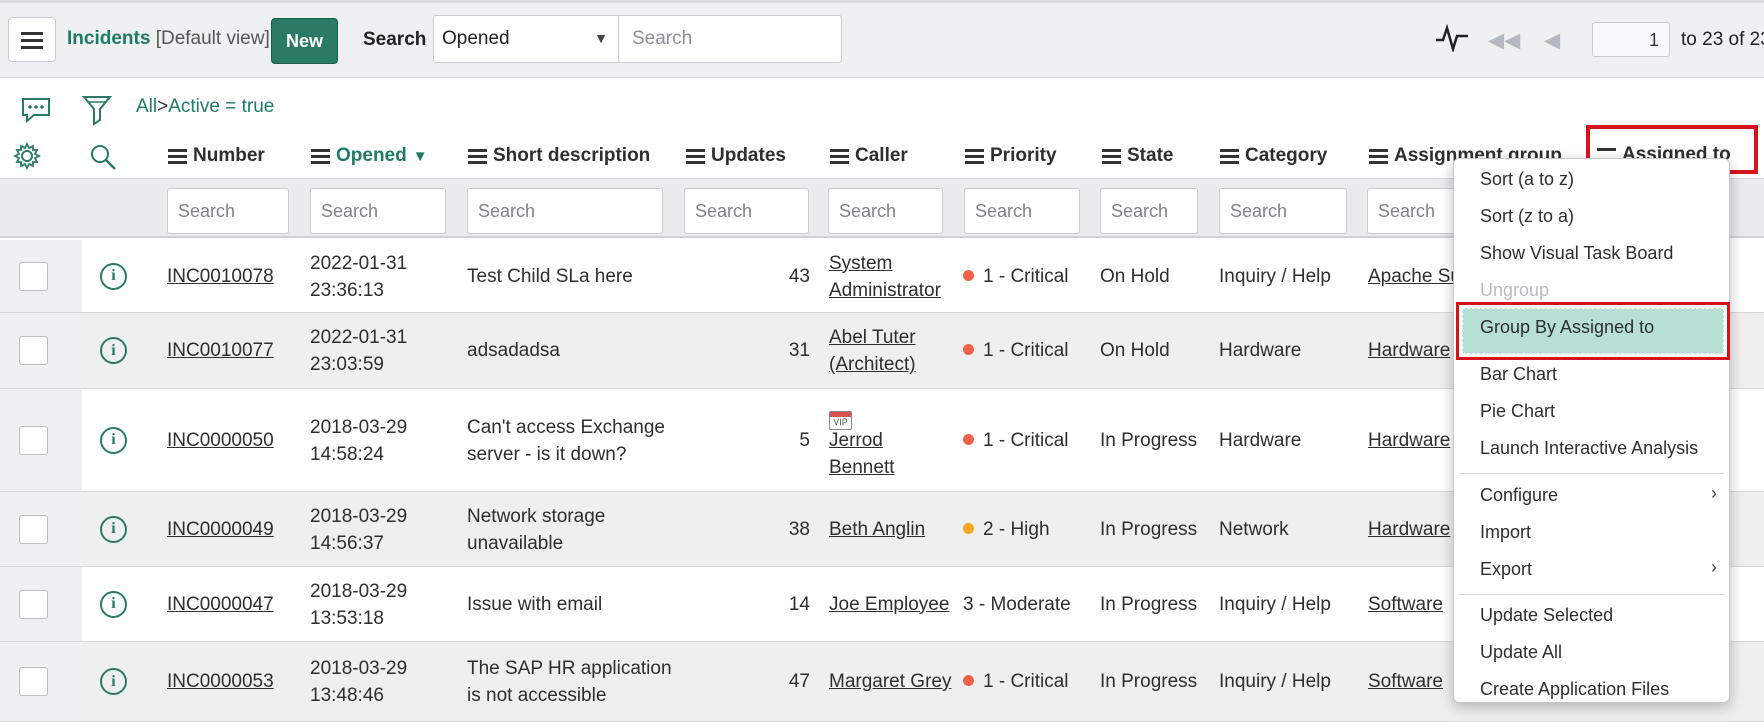 The height and width of the screenshot is (722, 1764). I want to click on column-label: Opened, so click(371, 155).